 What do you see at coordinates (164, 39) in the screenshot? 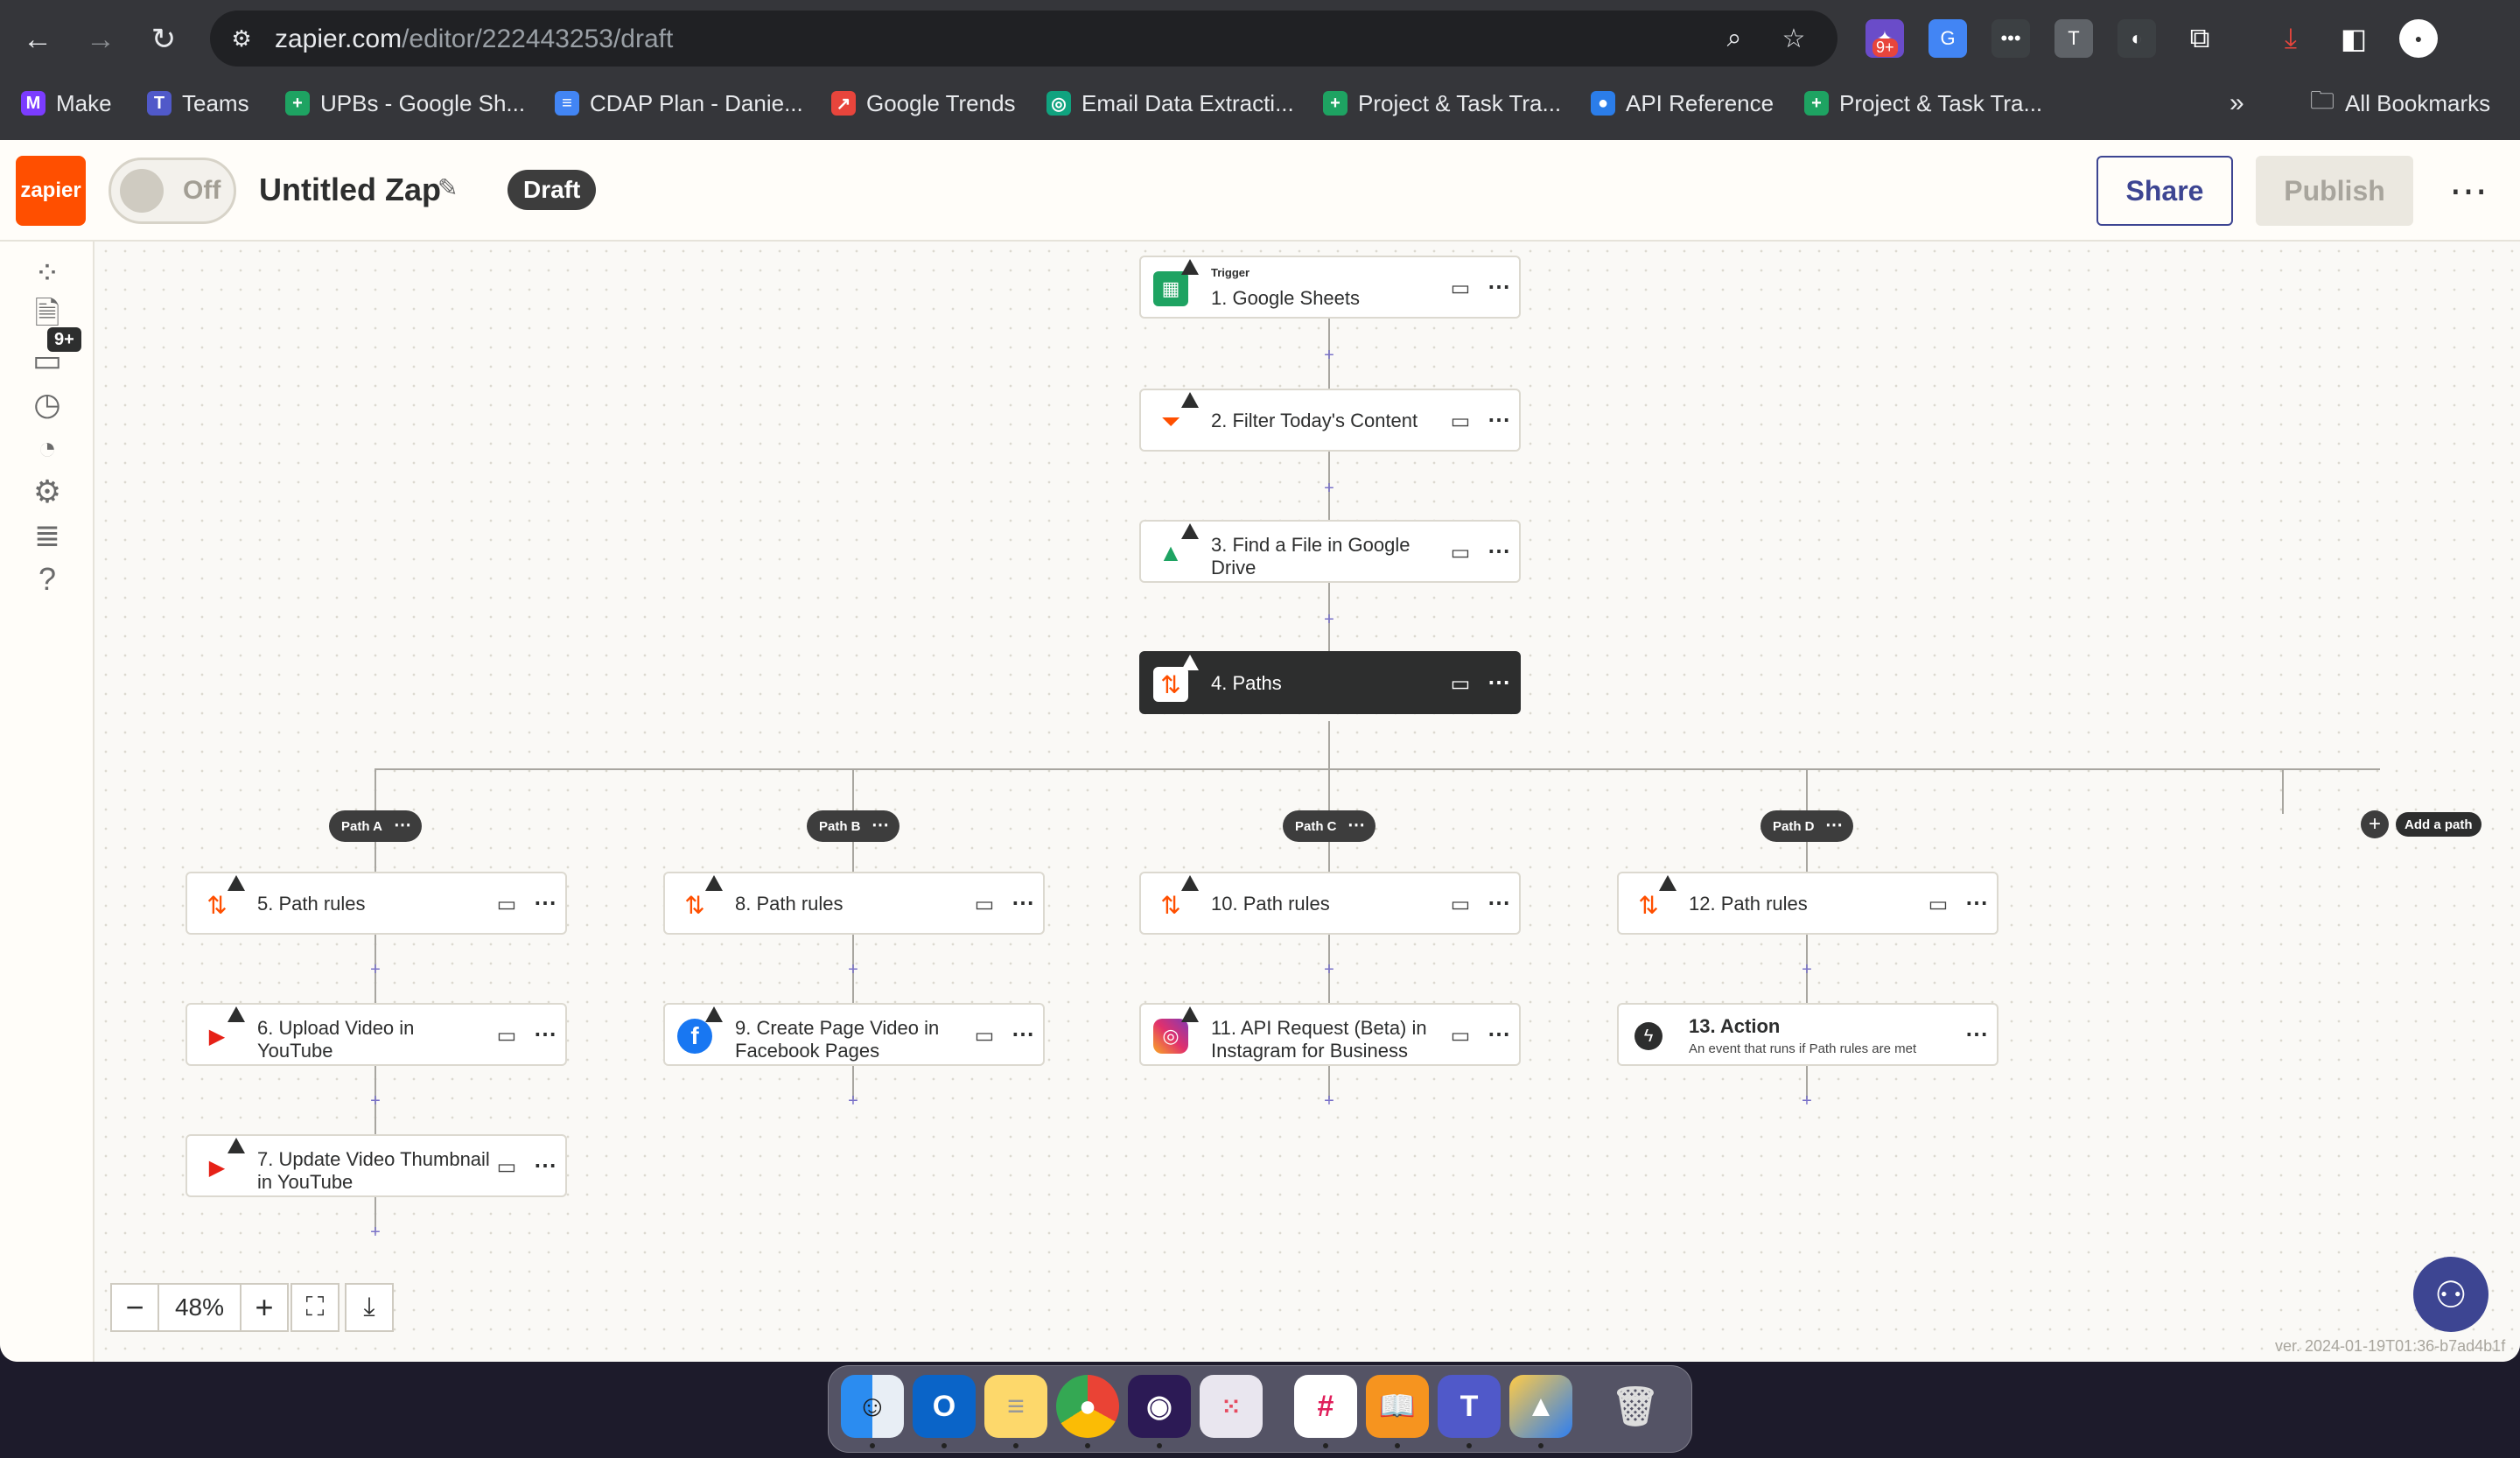
I see `reload-icon: ↻` at bounding box center [164, 39].